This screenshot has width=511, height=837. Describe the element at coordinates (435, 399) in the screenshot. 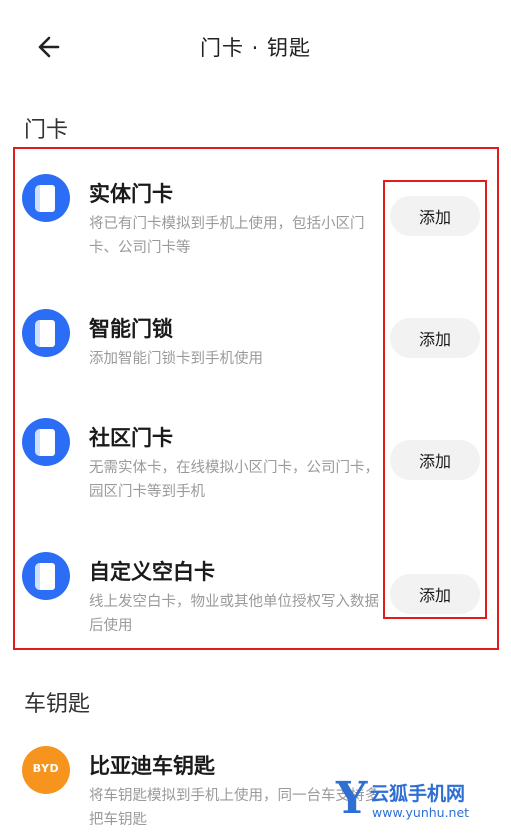

I see `highlight-box-add-buttons` at that location.